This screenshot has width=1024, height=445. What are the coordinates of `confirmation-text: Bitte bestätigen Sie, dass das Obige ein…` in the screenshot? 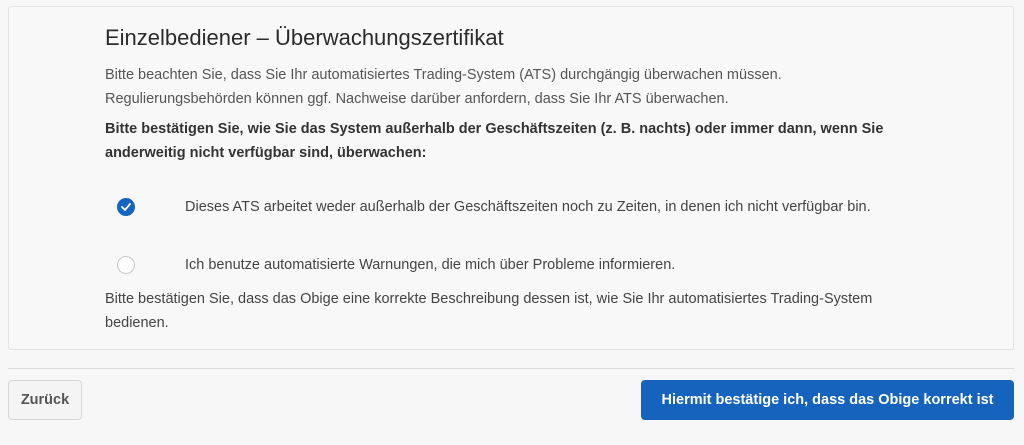 It's located at (489, 311).